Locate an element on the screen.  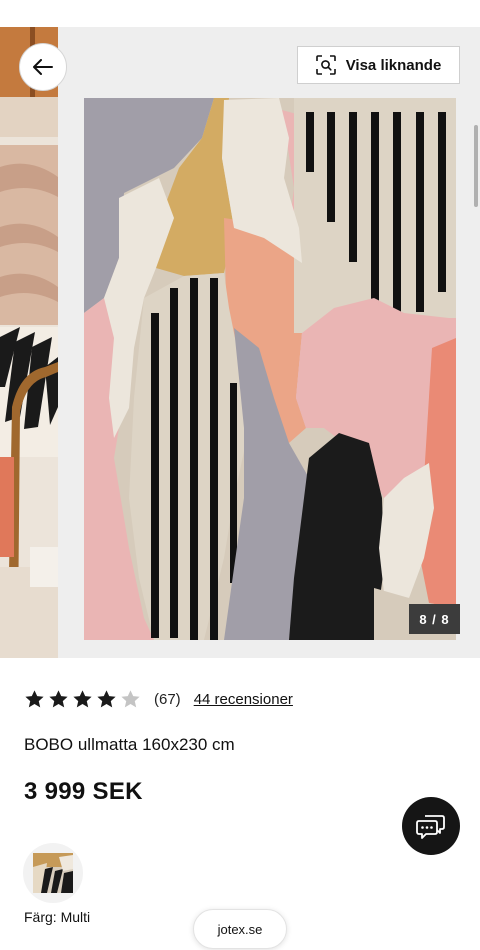
product-price: 3 999 SEK is located at coordinates (83, 791).